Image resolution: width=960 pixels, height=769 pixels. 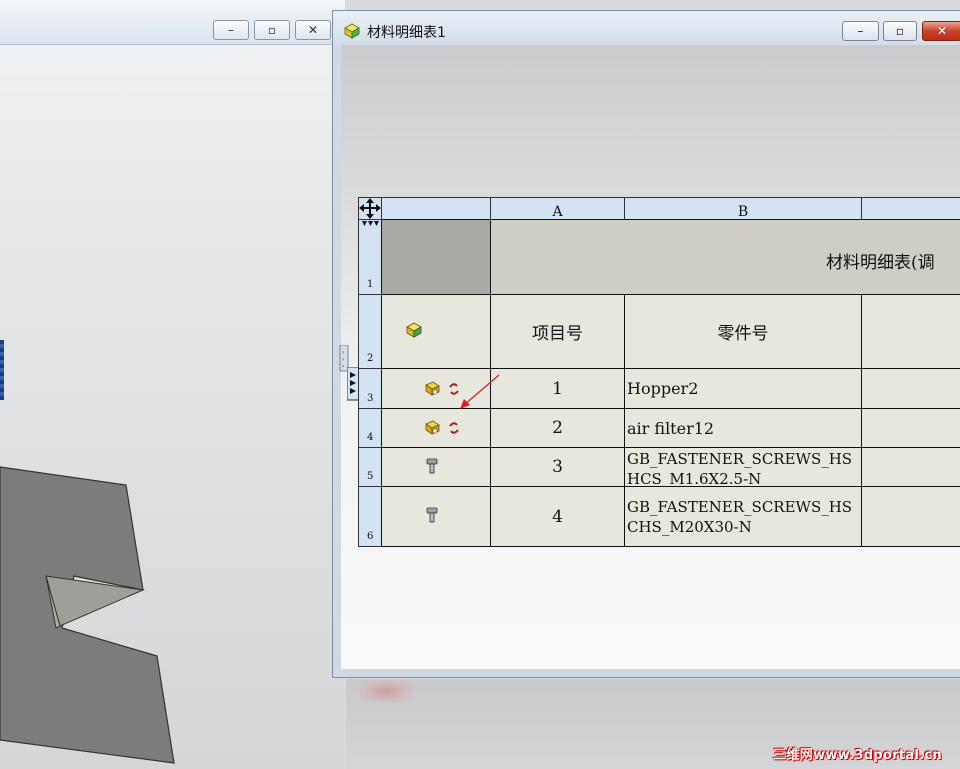 I want to click on header-item-no: 项目号, so click(x=557, y=331).